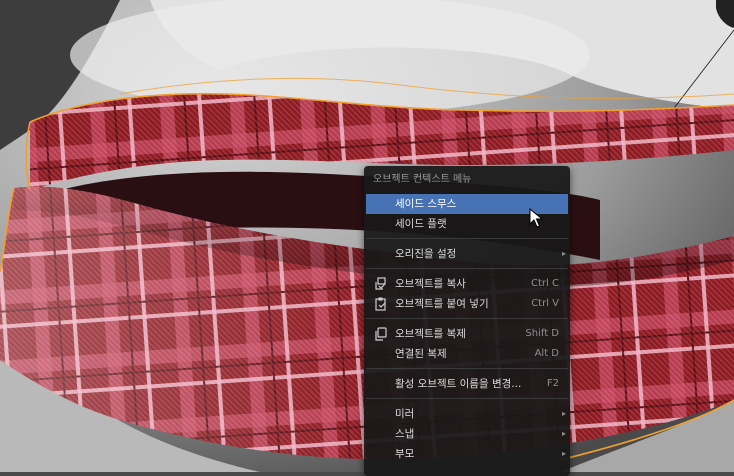 Image resolution: width=734 pixels, height=476 pixels. I want to click on menu-item-label: 오리진을 설정, so click(426, 254).